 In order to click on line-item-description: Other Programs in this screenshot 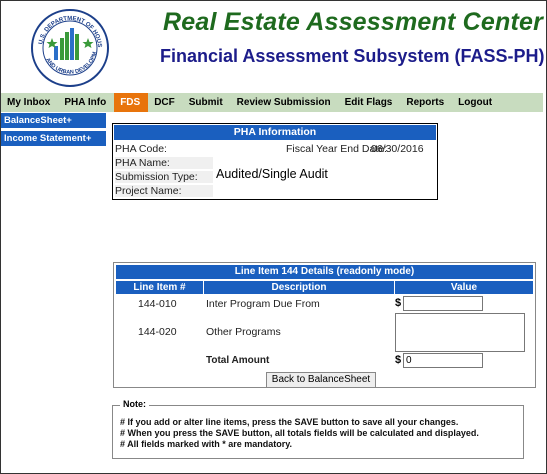, I will do `click(243, 332)`.